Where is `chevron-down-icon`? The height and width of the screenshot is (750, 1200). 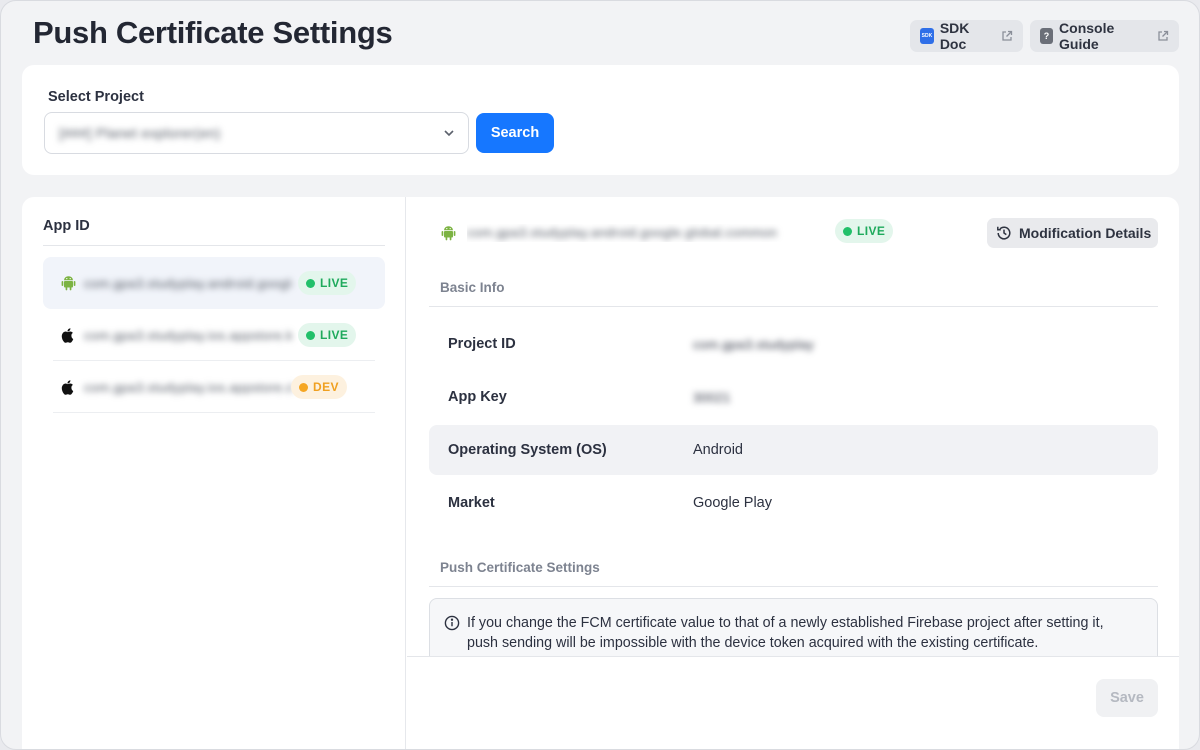 chevron-down-icon is located at coordinates (449, 133).